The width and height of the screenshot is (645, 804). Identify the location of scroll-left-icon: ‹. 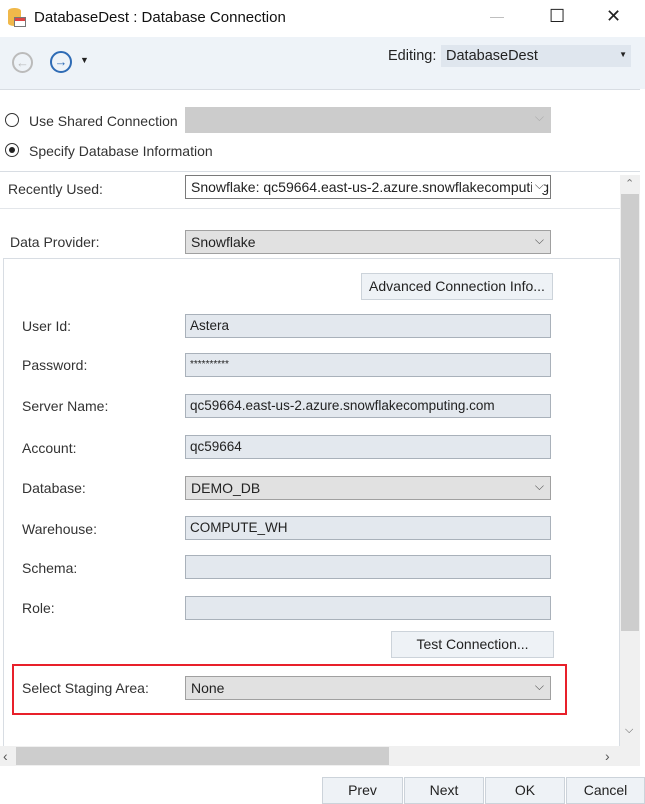
(5, 756).